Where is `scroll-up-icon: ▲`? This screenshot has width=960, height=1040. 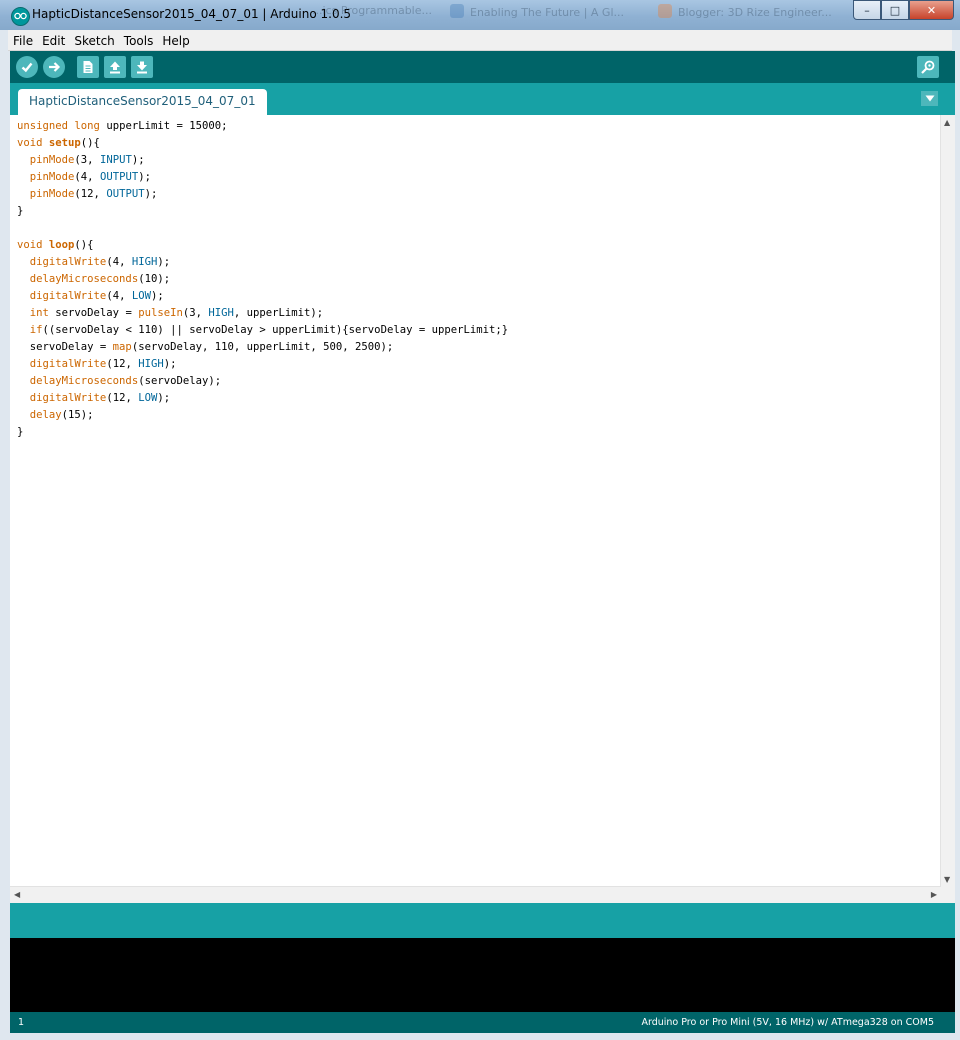
scroll-up-icon: ▲ is located at coordinates (947, 122).